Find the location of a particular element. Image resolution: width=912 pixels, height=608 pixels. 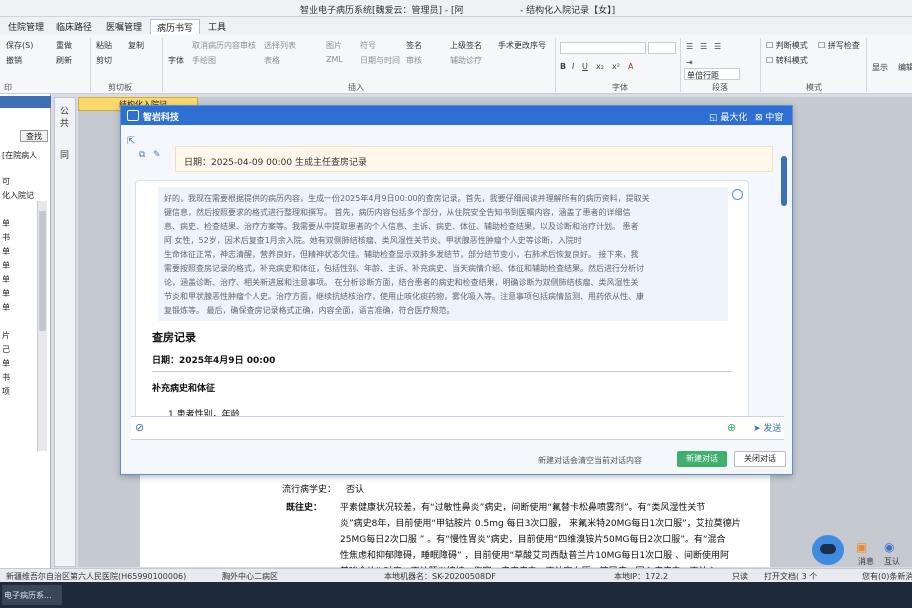

display-button: 显示 is located at coordinates (880, 67).